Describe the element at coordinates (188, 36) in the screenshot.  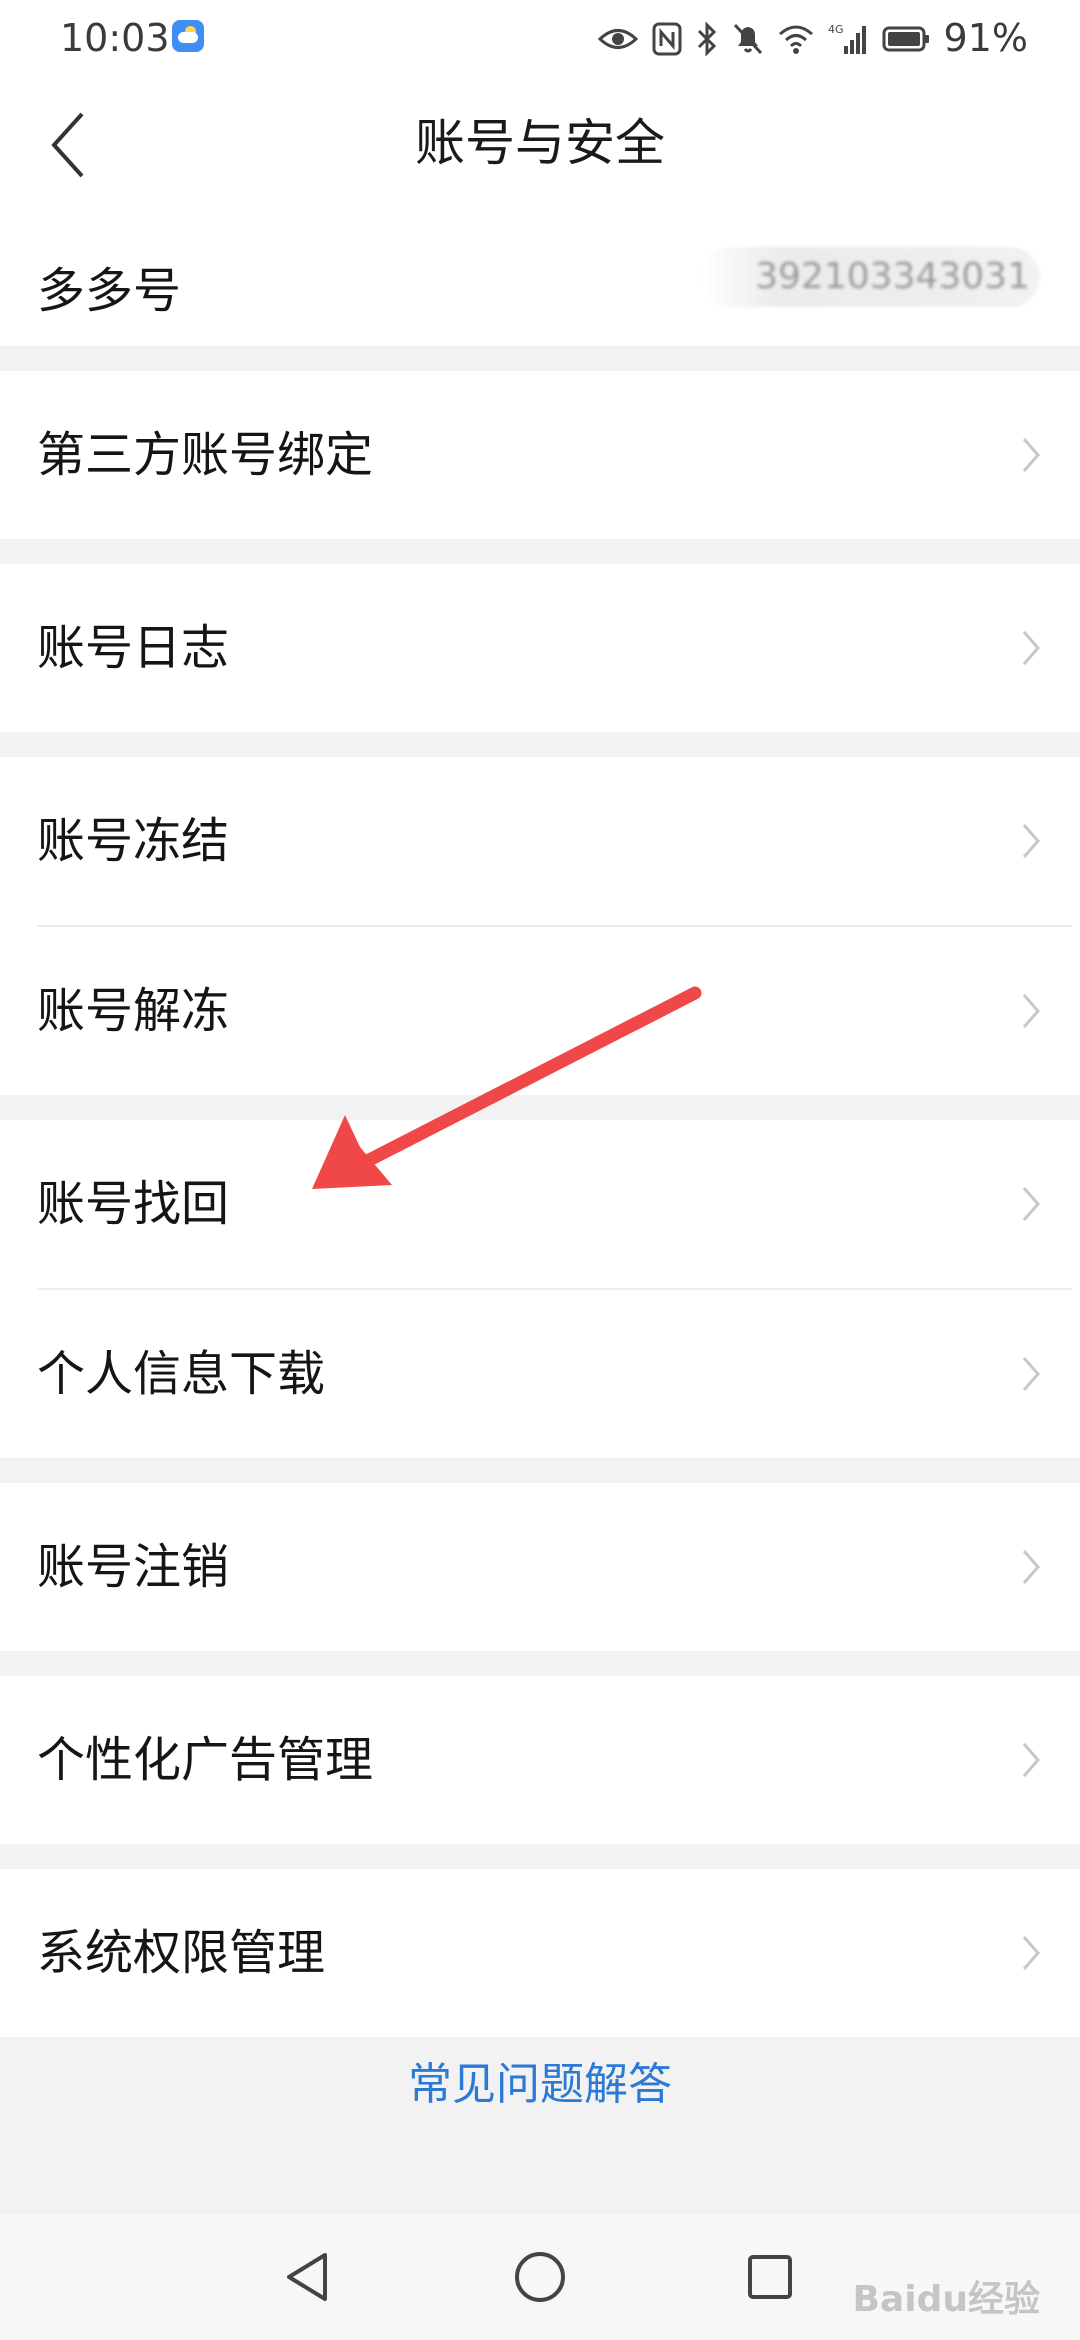
I see `weather-icon` at that location.